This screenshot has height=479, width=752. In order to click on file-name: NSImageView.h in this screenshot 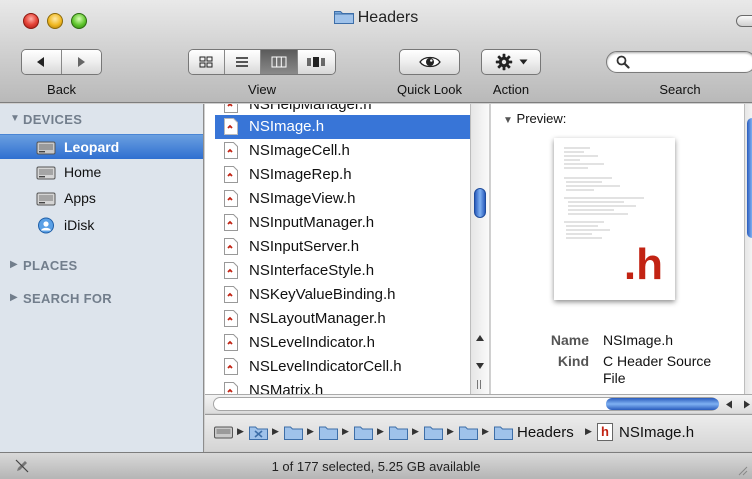, I will do `click(302, 198)`.